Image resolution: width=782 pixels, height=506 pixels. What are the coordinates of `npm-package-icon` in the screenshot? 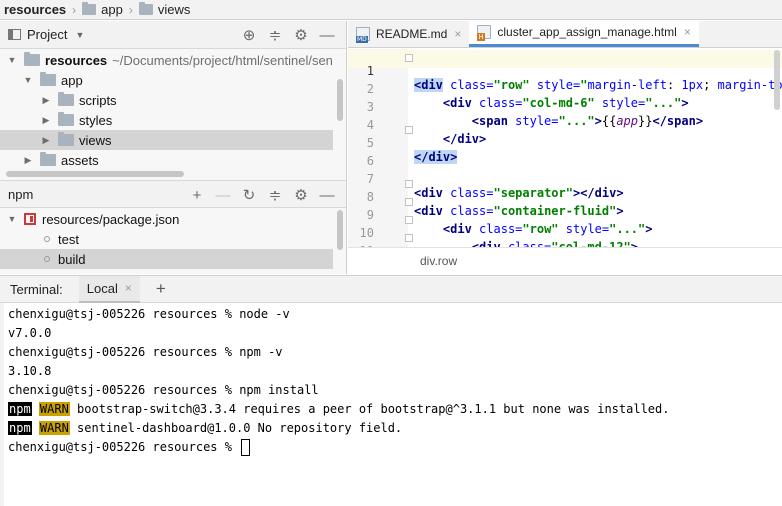 It's located at (30, 219).